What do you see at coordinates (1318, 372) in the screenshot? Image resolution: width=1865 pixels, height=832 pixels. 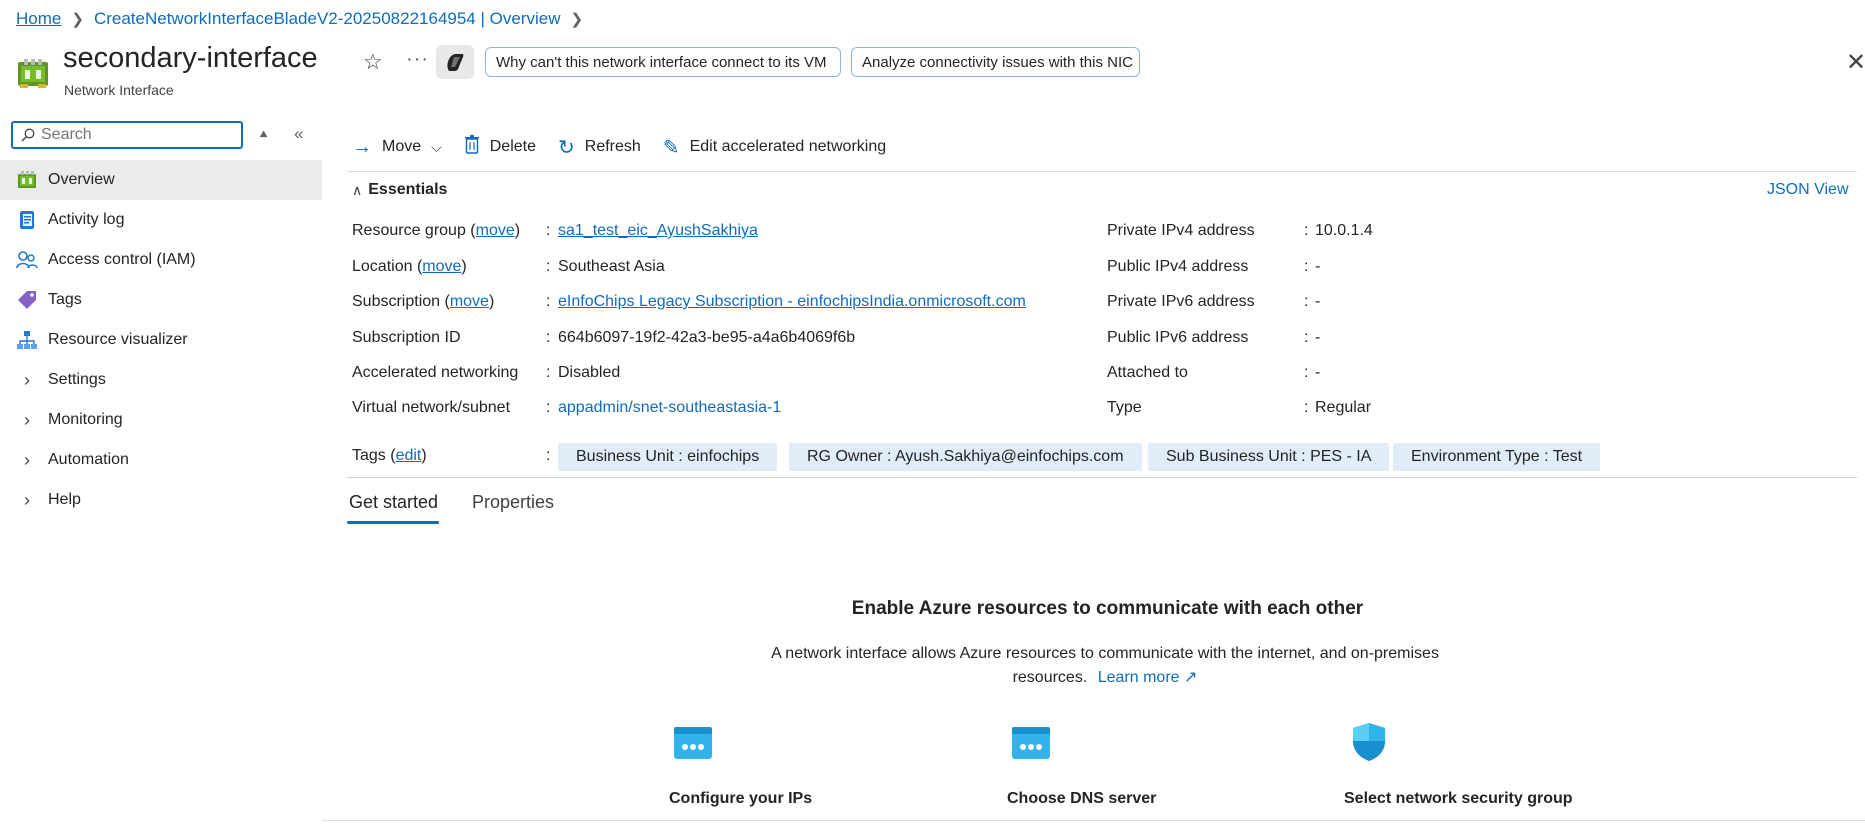 I see `attached-to-value: -` at bounding box center [1318, 372].